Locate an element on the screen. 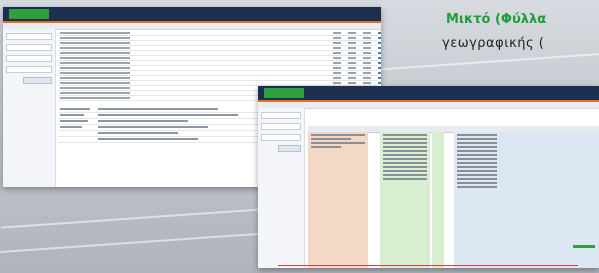 The height and width of the screenshot is (273, 599). background-stripe is located at coordinates (489, 61).